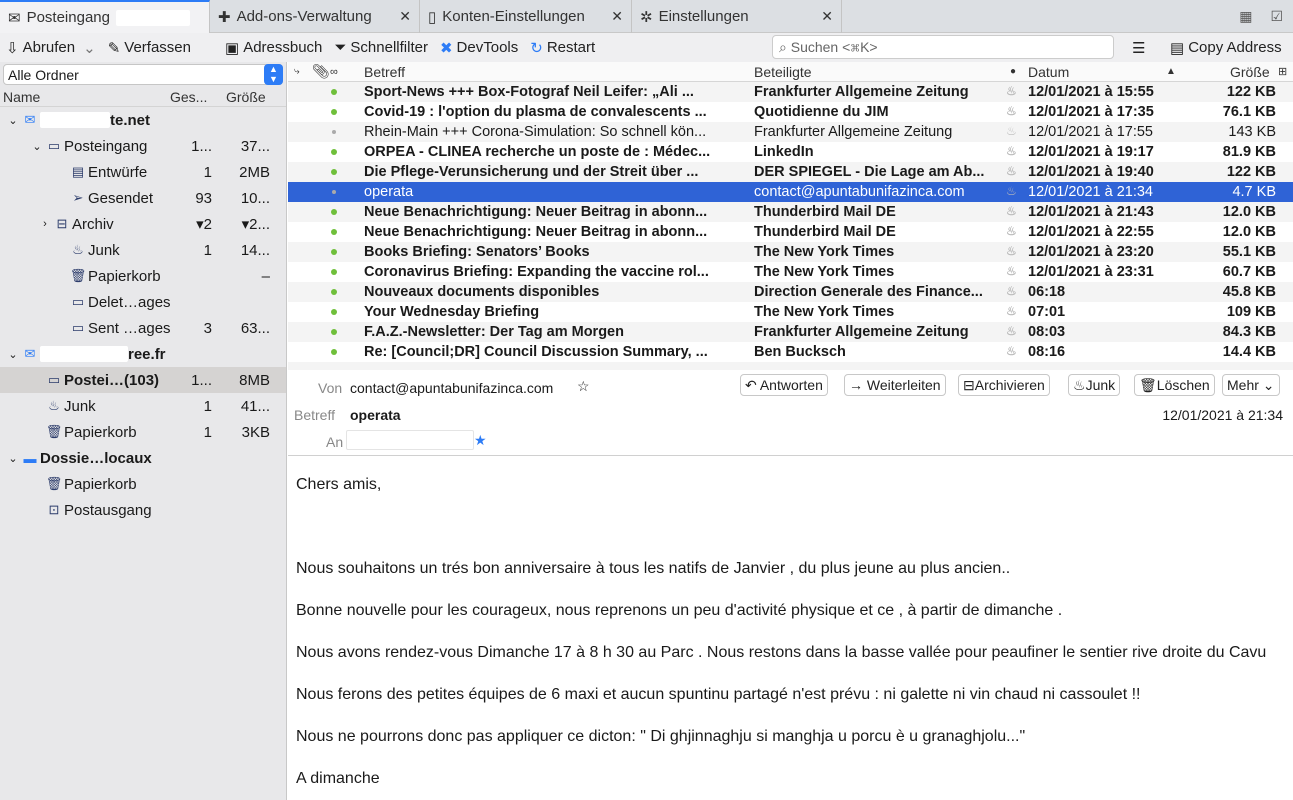  I want to click on tab-inbox: ✉ Posteingang, so click(105, 16).